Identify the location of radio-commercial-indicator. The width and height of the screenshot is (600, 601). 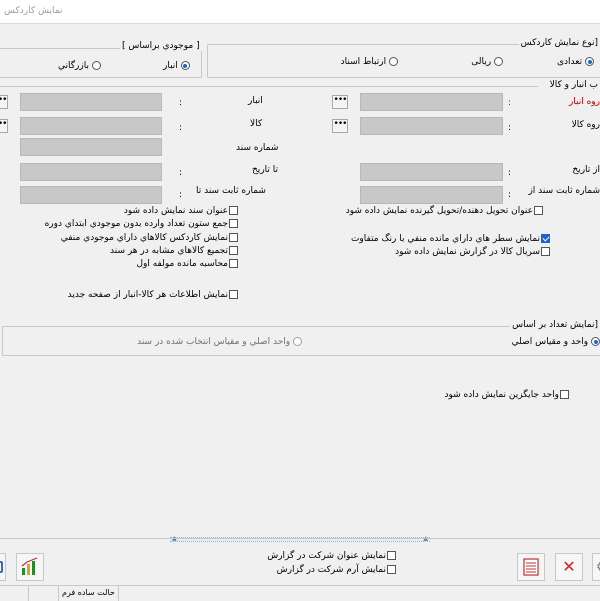
(96, 65).